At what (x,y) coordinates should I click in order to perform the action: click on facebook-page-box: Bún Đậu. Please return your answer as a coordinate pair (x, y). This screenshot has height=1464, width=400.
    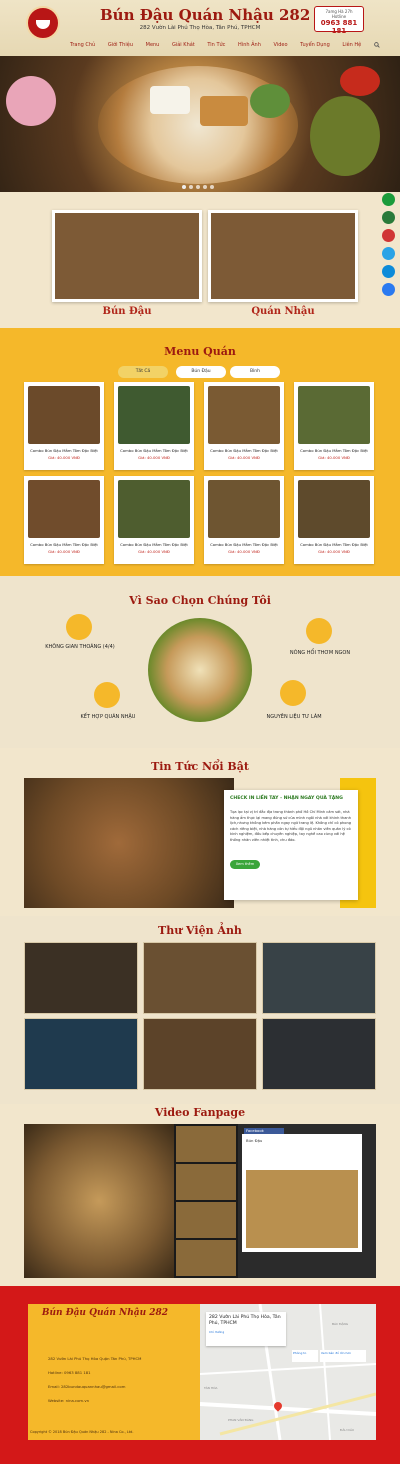
    Looking at the image, I should click on (302, 1193).